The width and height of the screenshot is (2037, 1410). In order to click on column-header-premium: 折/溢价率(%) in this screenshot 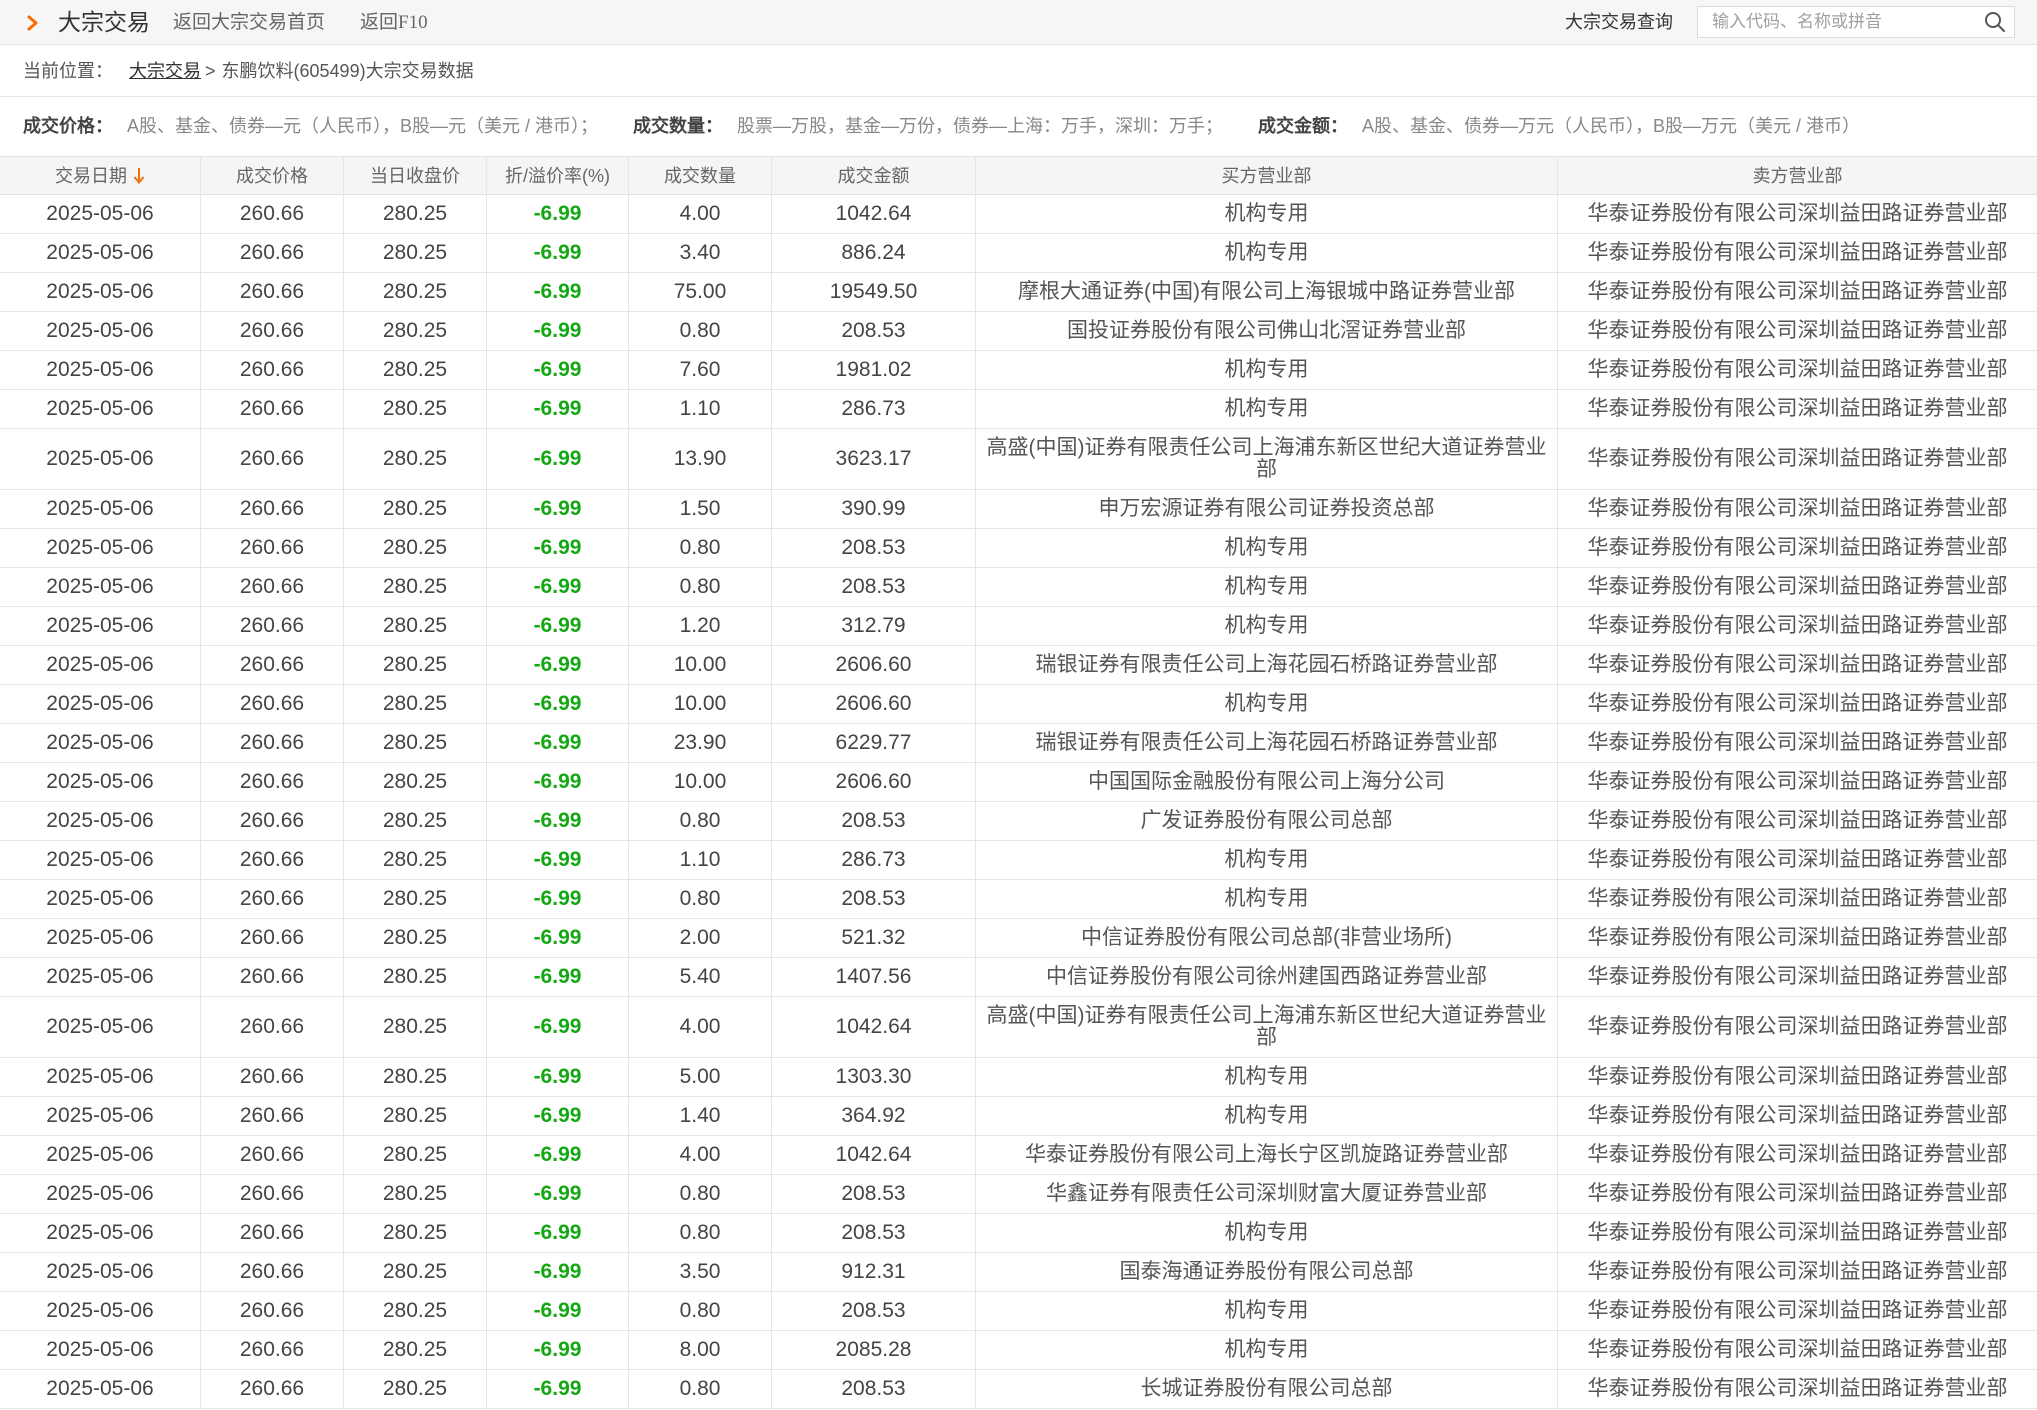, I will do `click(558, 175)`.